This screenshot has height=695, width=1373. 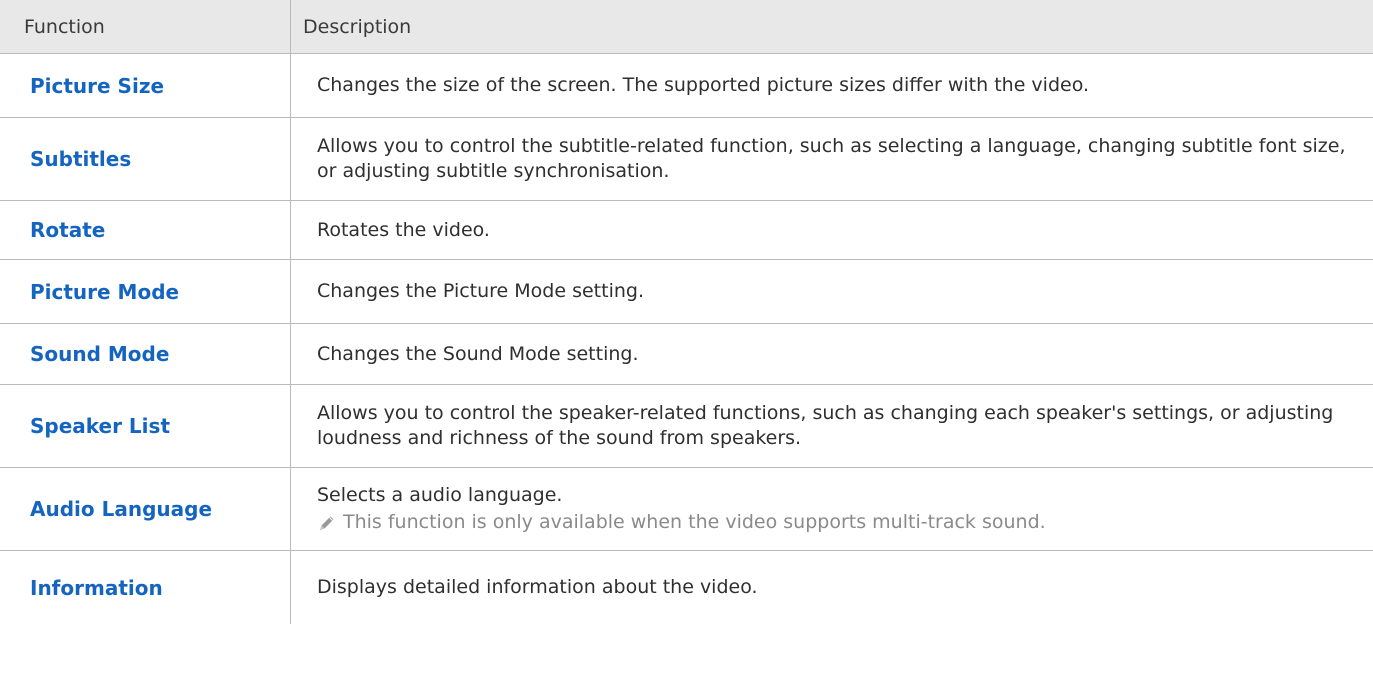 I want to click on description-text: Changes the Sound Mode setting., so click(x=478, y=353).